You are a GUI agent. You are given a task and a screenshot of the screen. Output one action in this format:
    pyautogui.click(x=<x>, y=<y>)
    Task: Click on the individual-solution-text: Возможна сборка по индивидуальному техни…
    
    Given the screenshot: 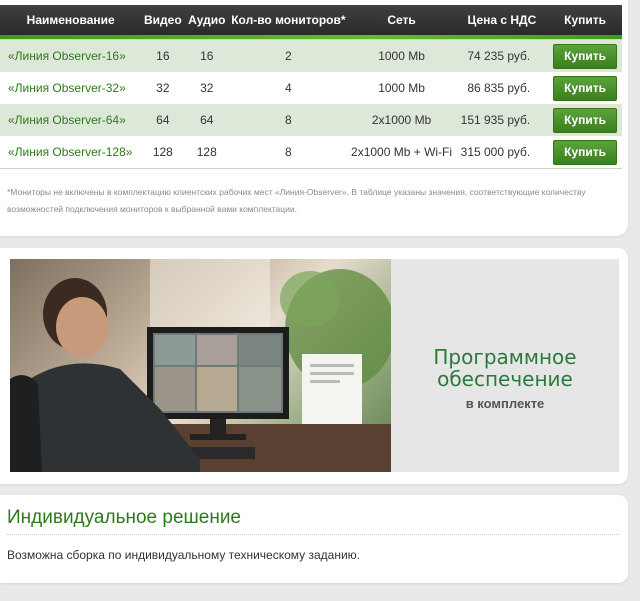 What is the action you would take?
    pyautogui.click(x=183, y=555)
    